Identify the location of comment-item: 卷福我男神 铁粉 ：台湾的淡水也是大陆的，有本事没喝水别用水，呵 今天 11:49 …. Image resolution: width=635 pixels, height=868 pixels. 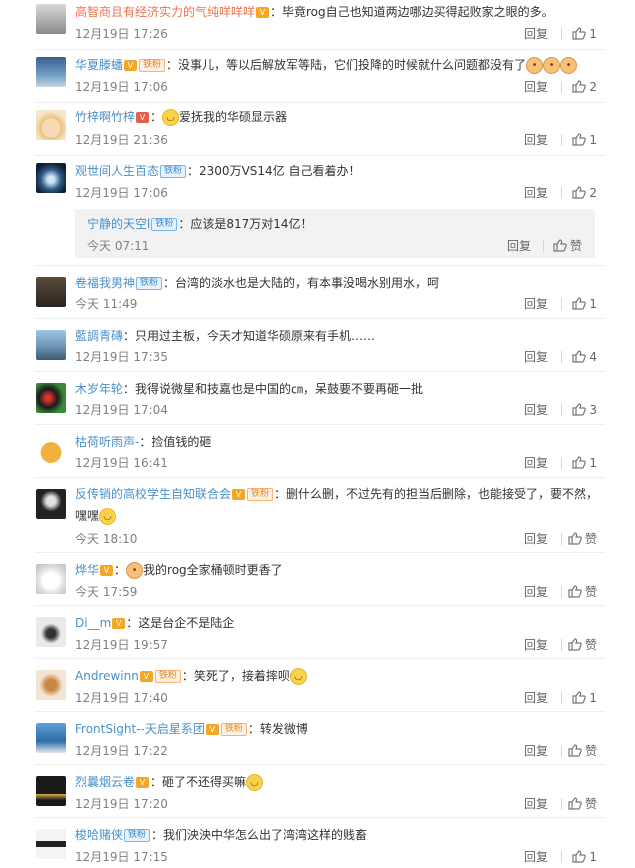
(317, 292).